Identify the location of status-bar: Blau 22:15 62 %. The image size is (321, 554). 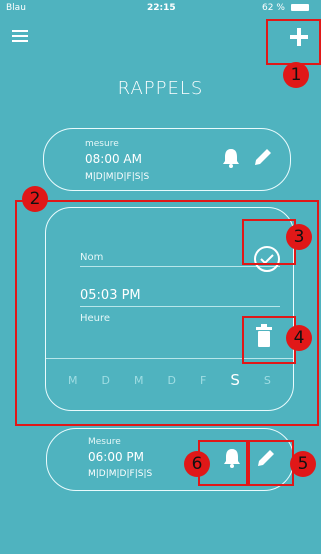
(160, 8).